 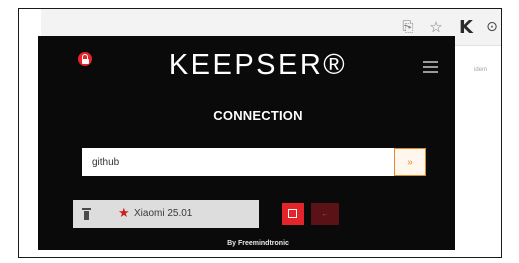 What do you see at coordinates (258, 115) in the screenshot?
I see `page-subtitle: CONNECTION` at bounding box center [258, 115].